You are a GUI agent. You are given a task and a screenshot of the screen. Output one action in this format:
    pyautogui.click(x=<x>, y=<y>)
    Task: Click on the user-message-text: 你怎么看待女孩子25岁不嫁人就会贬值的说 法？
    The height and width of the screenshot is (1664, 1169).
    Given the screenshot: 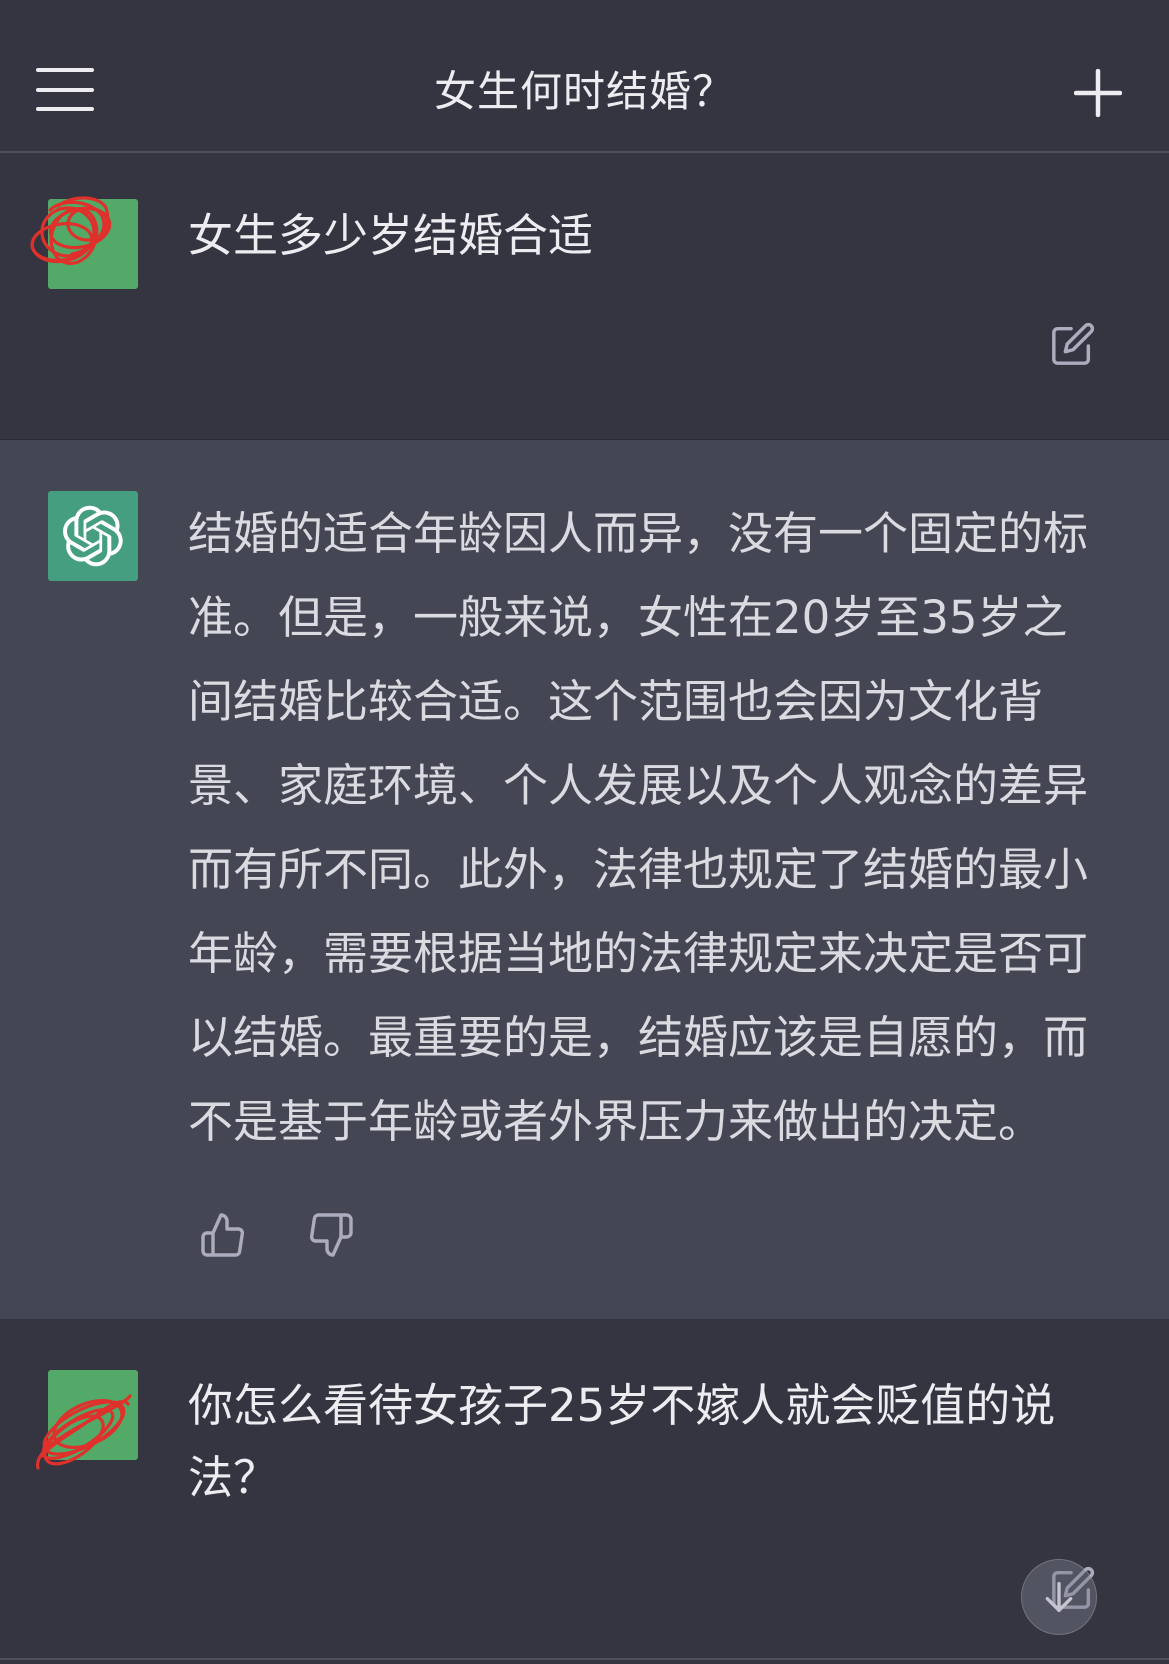 What is the action you would take?
    pyautogui.click(x=621, y=1442)
    